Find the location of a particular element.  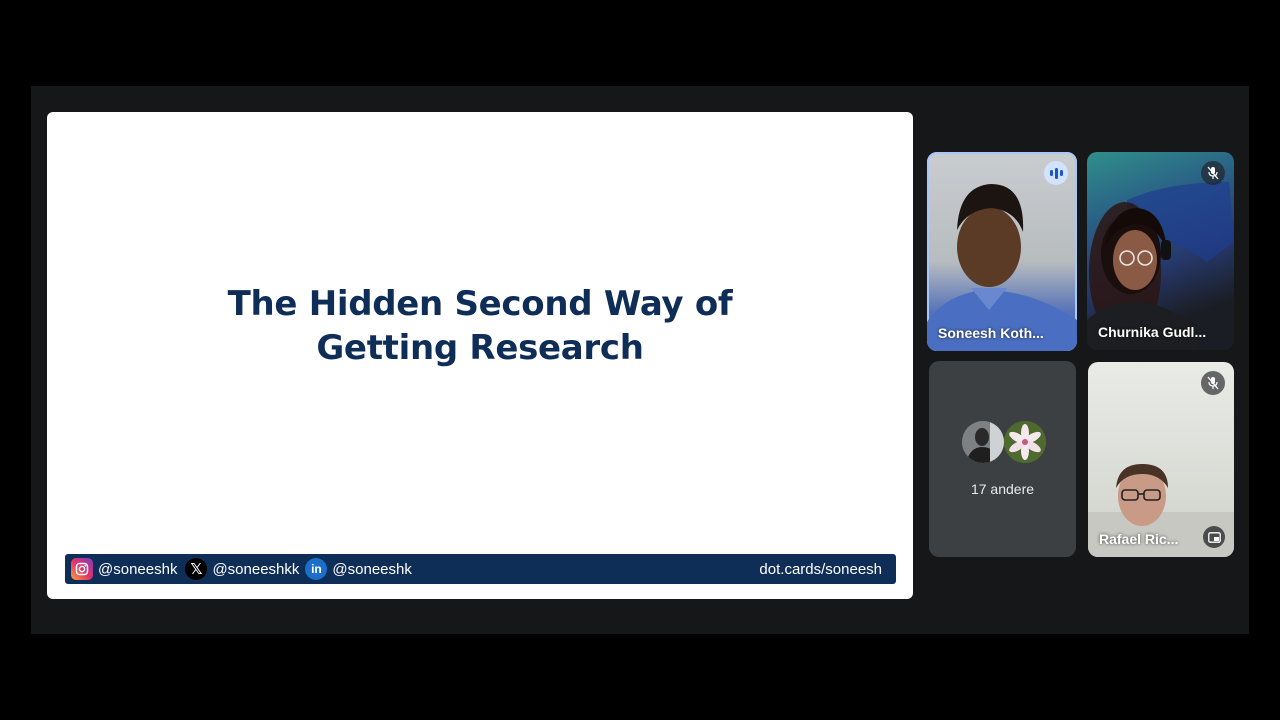

participant-tile-others: 17 andere is located at coordinates (1002, 459).